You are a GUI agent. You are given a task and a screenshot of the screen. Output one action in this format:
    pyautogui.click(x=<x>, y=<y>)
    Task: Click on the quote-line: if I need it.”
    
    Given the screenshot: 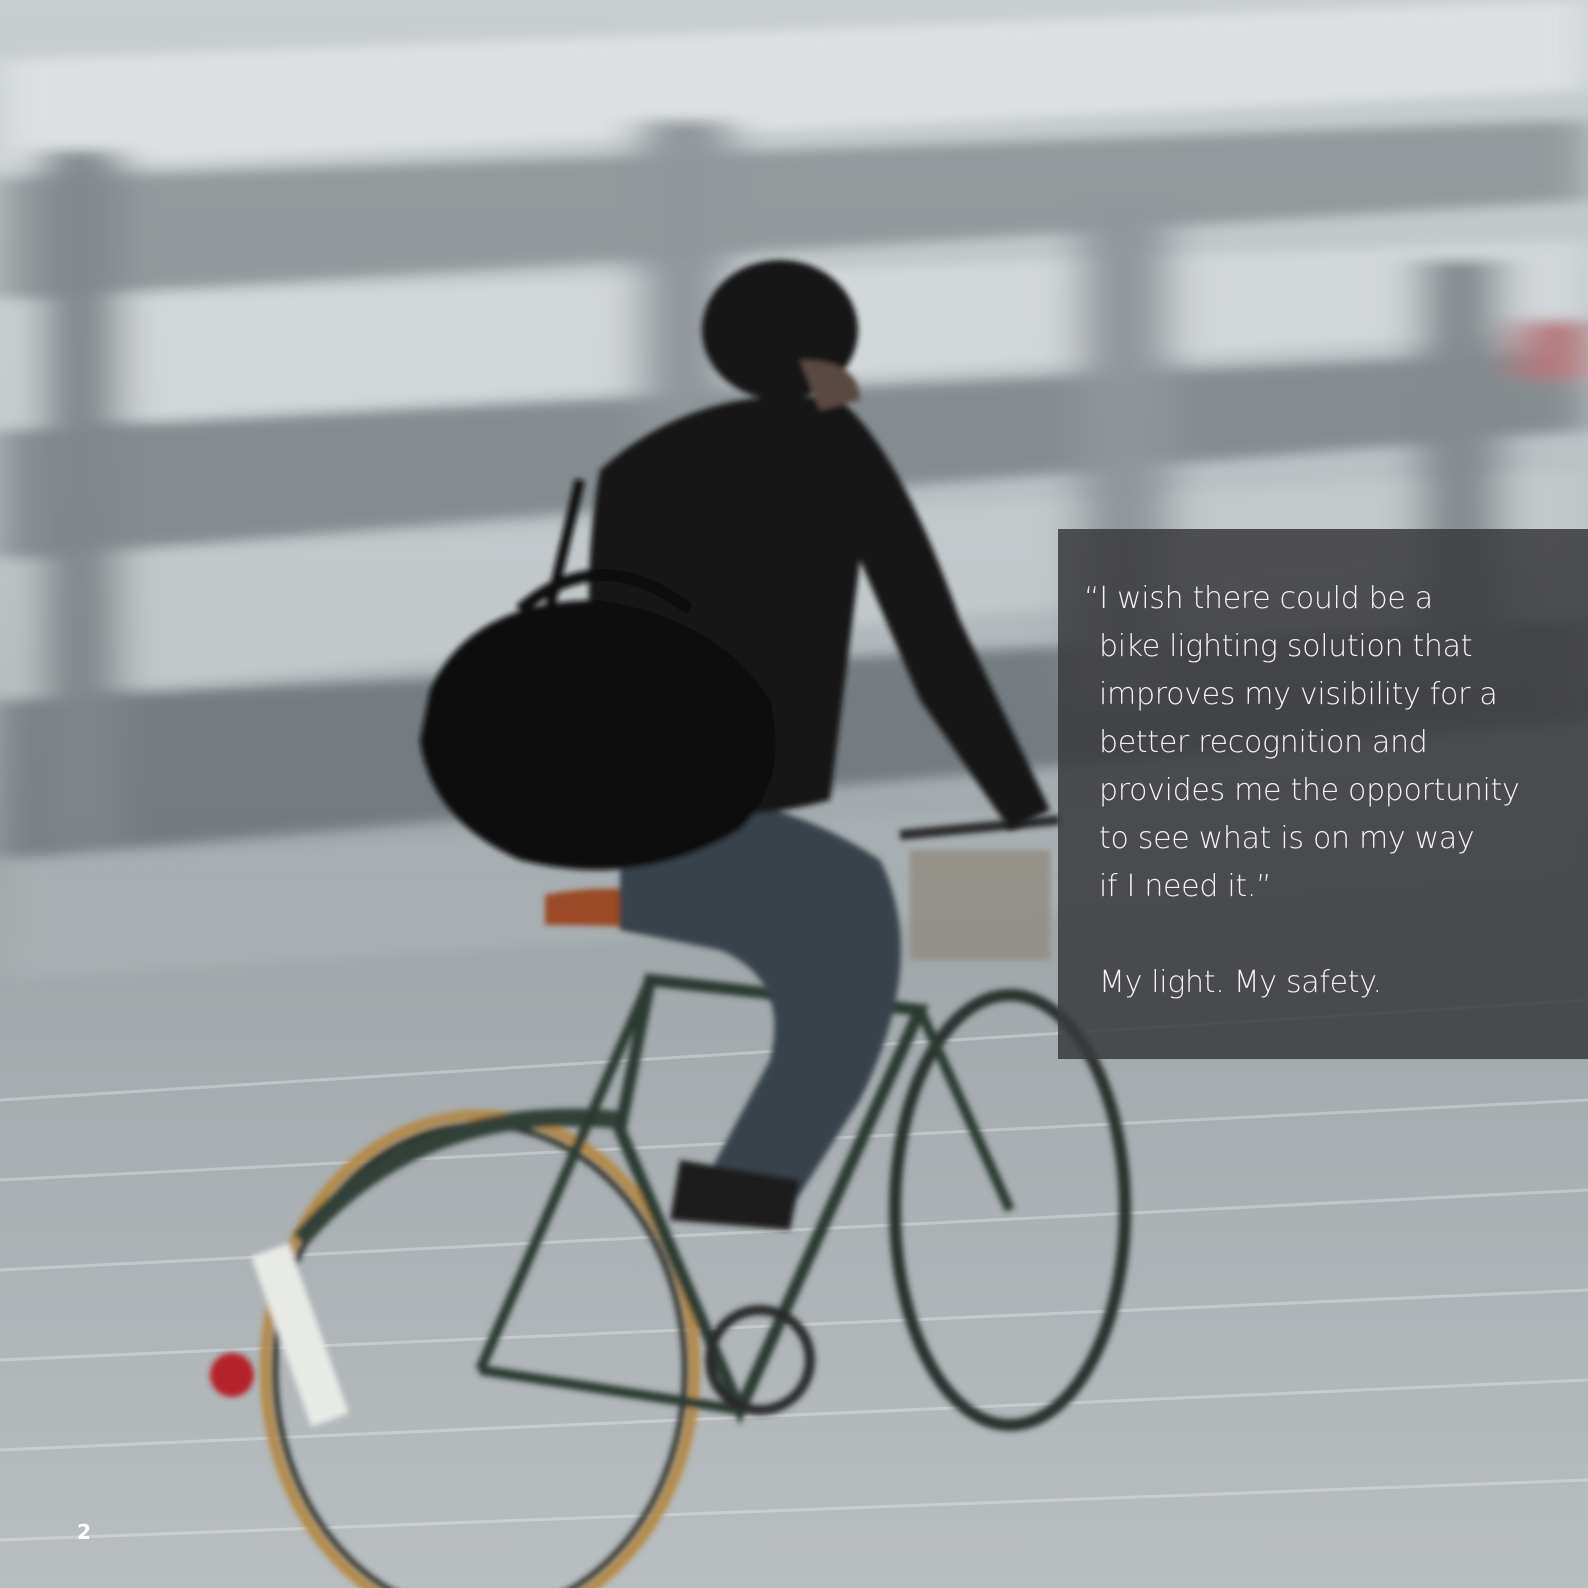 What is the action you would take?
    pyautogui.click(x=1185, y=886)
    